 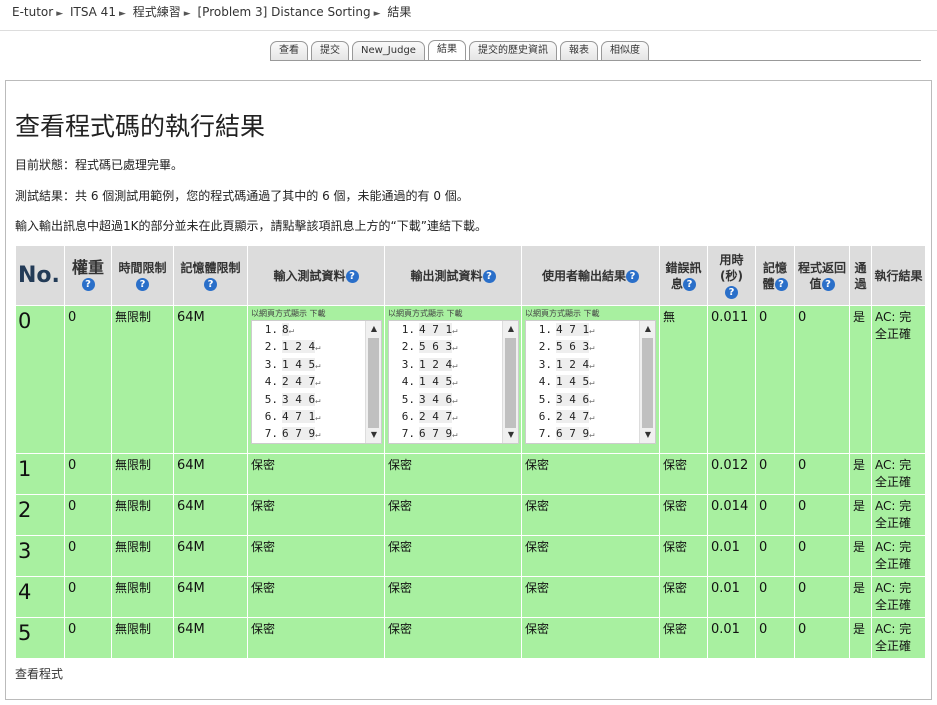 What do you see at coordinates (309, 275) in the screenshot?
I see `header-input-label: 輸入測試資料` at bounding box center [309, 275].